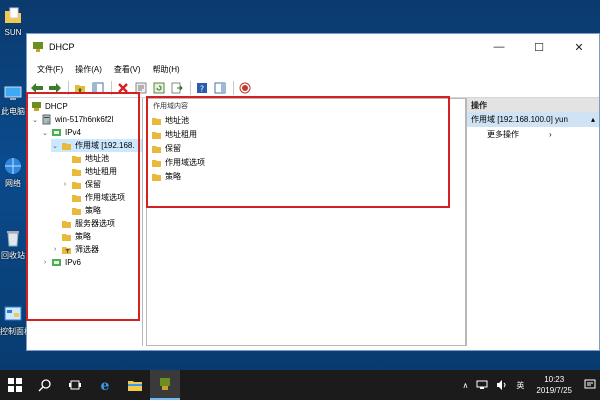  I want to click on up-level-button, so click(80, 88).